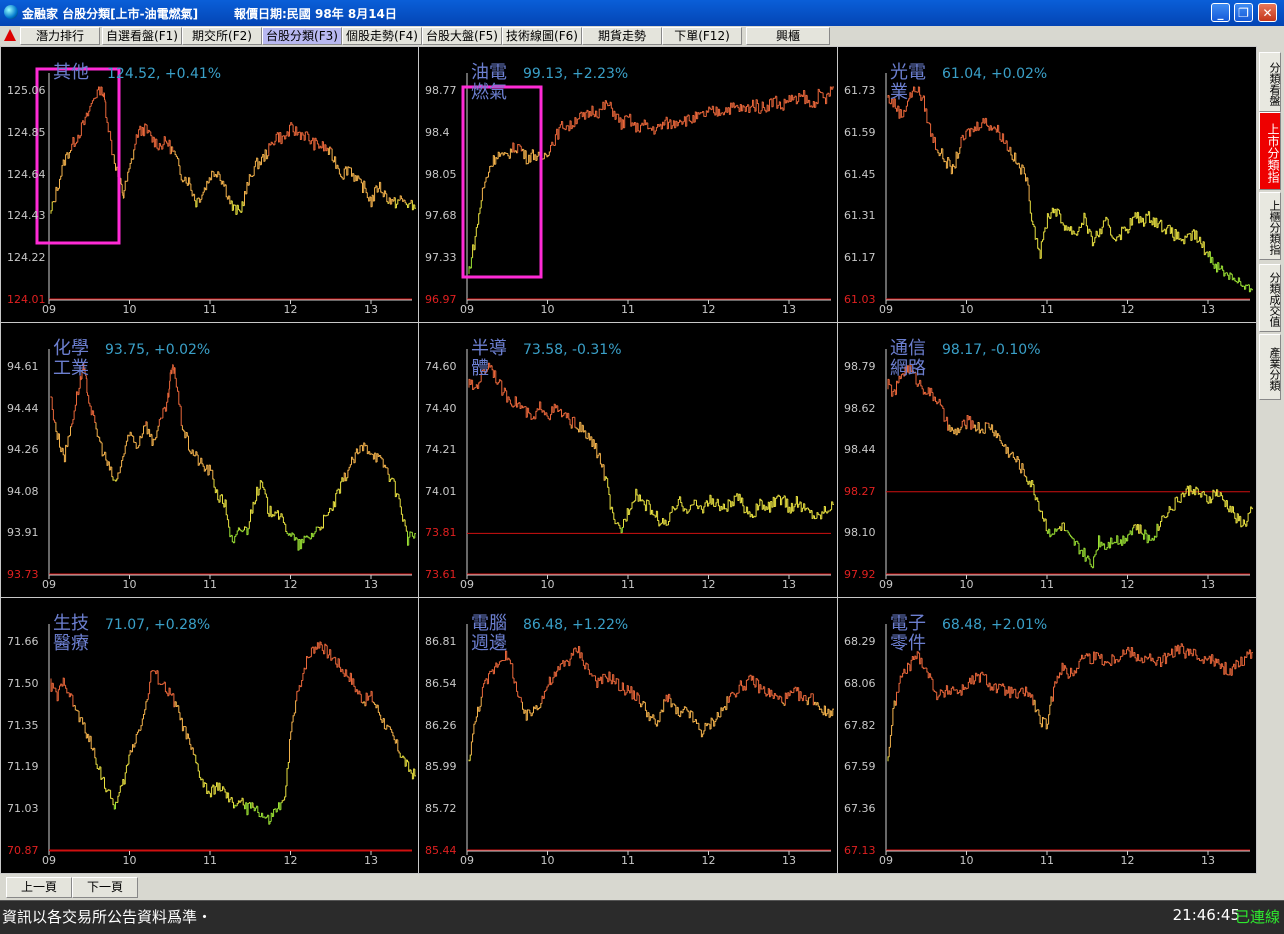 The image size is (1284, 934). Describe the element at coordinates (860, 450) in the screenshot. I see `y-axis-label: 98.44` at that location.